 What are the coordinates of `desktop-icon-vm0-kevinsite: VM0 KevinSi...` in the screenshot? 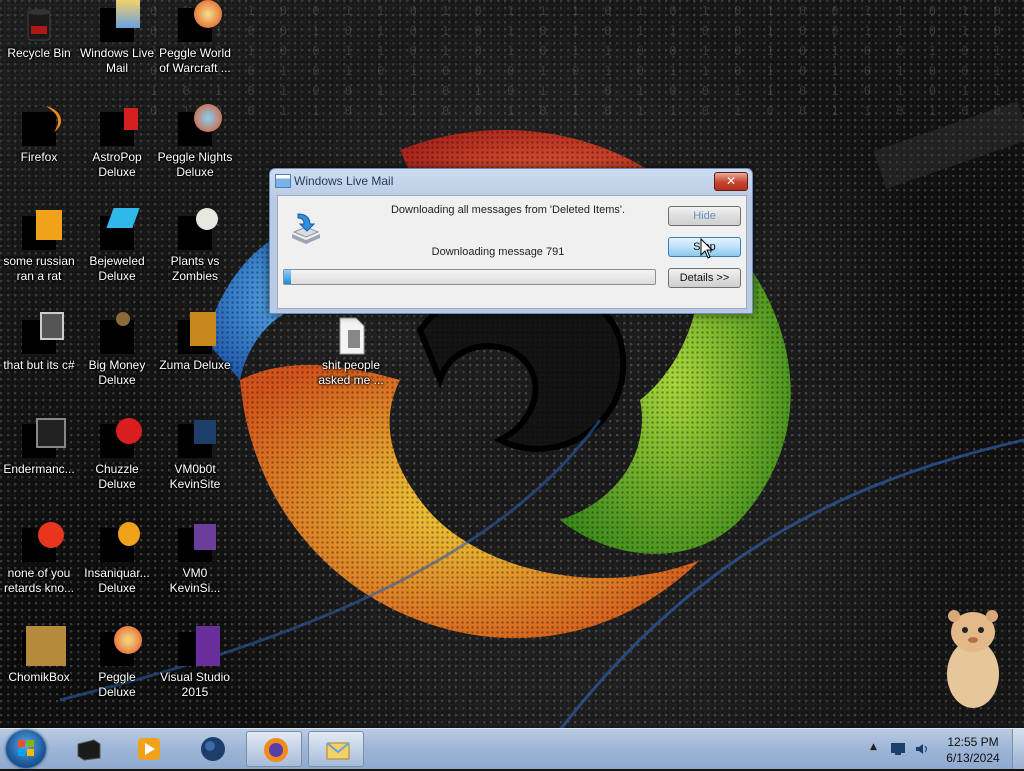 It's located at (195, 559).